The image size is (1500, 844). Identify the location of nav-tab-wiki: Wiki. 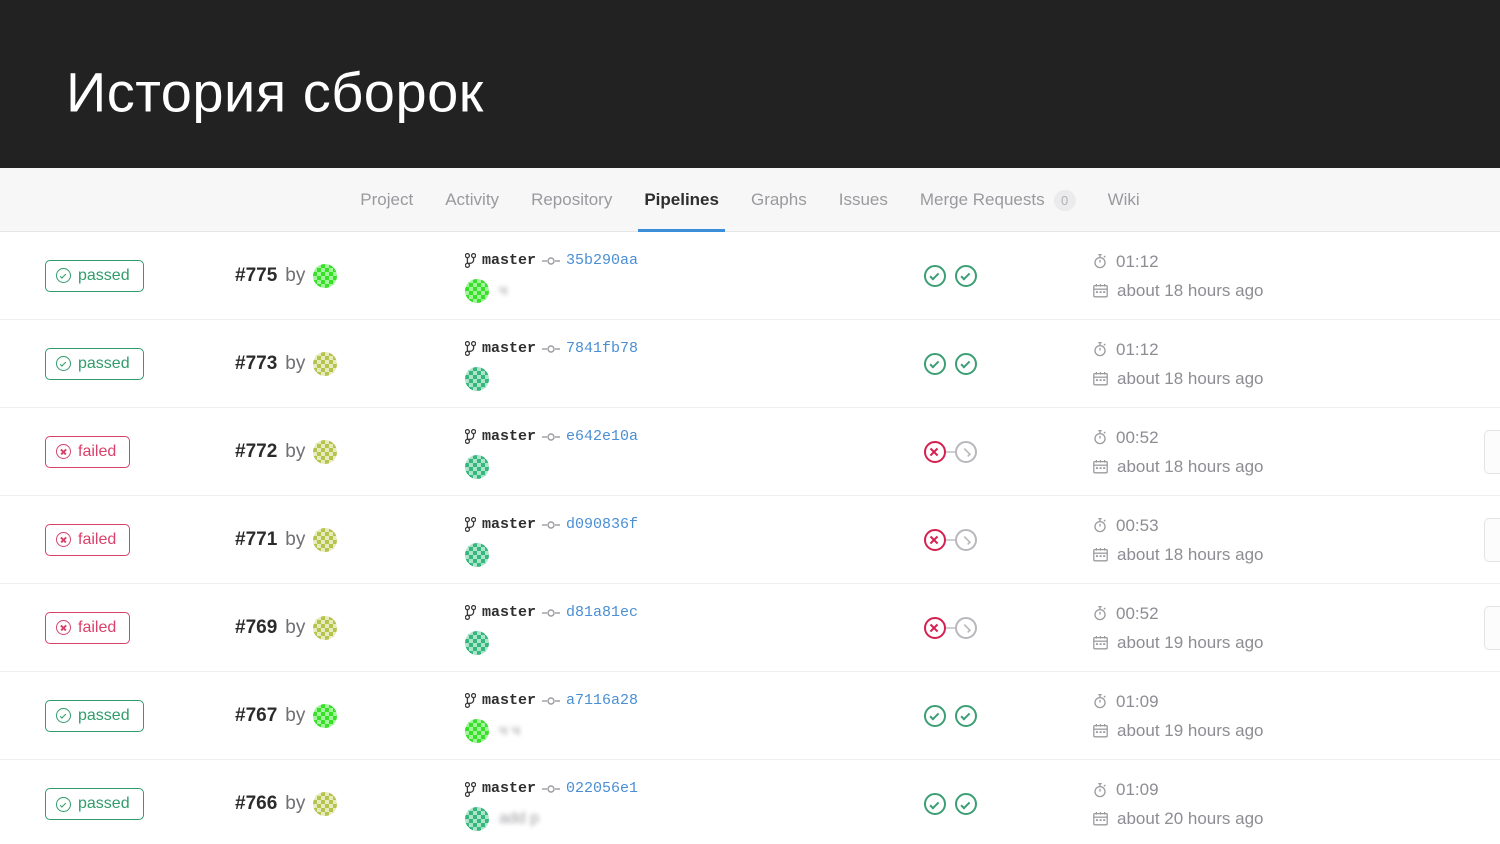
(1124, 200).